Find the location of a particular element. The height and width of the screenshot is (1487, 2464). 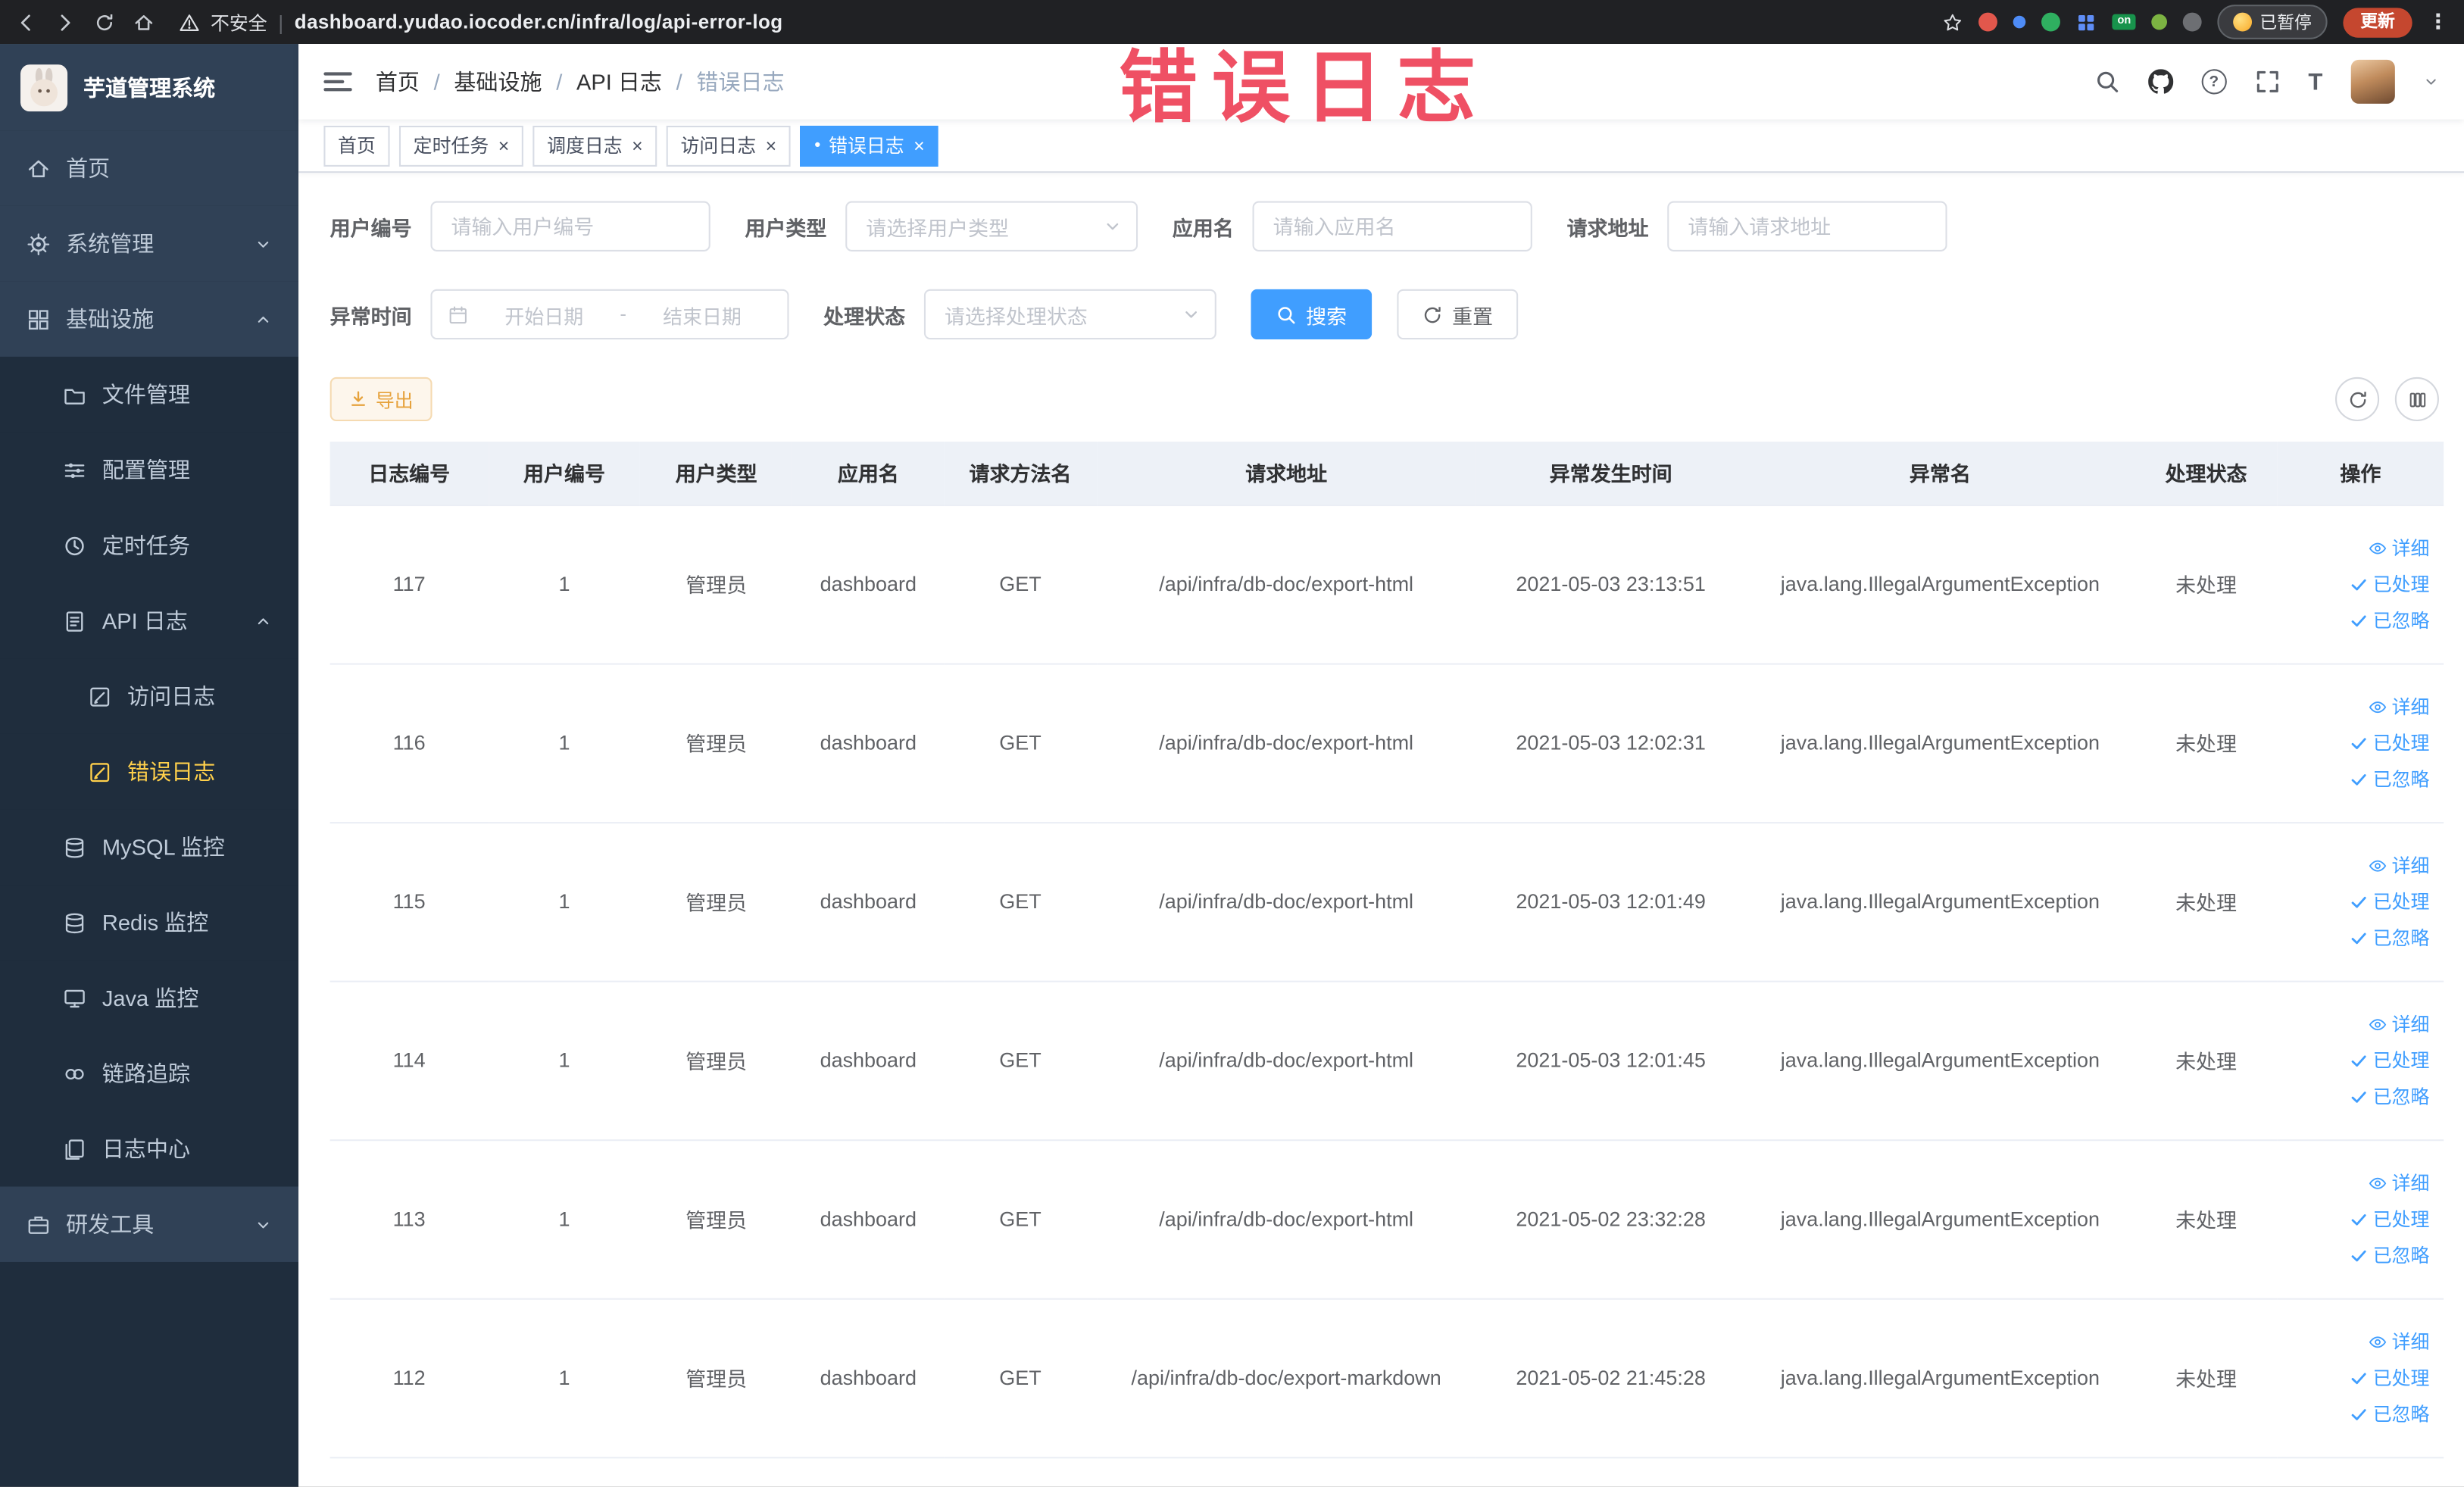

search-button: 搜索 is located at coordinates (1312, 314).